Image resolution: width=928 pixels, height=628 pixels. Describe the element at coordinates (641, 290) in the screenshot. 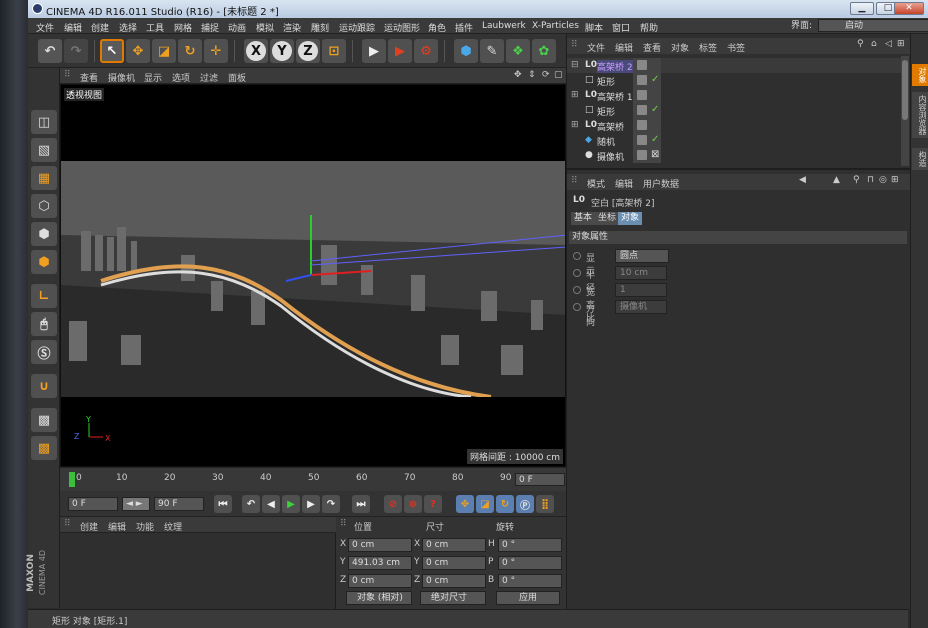

I see `aspect-ratio-field: 1` at that location.